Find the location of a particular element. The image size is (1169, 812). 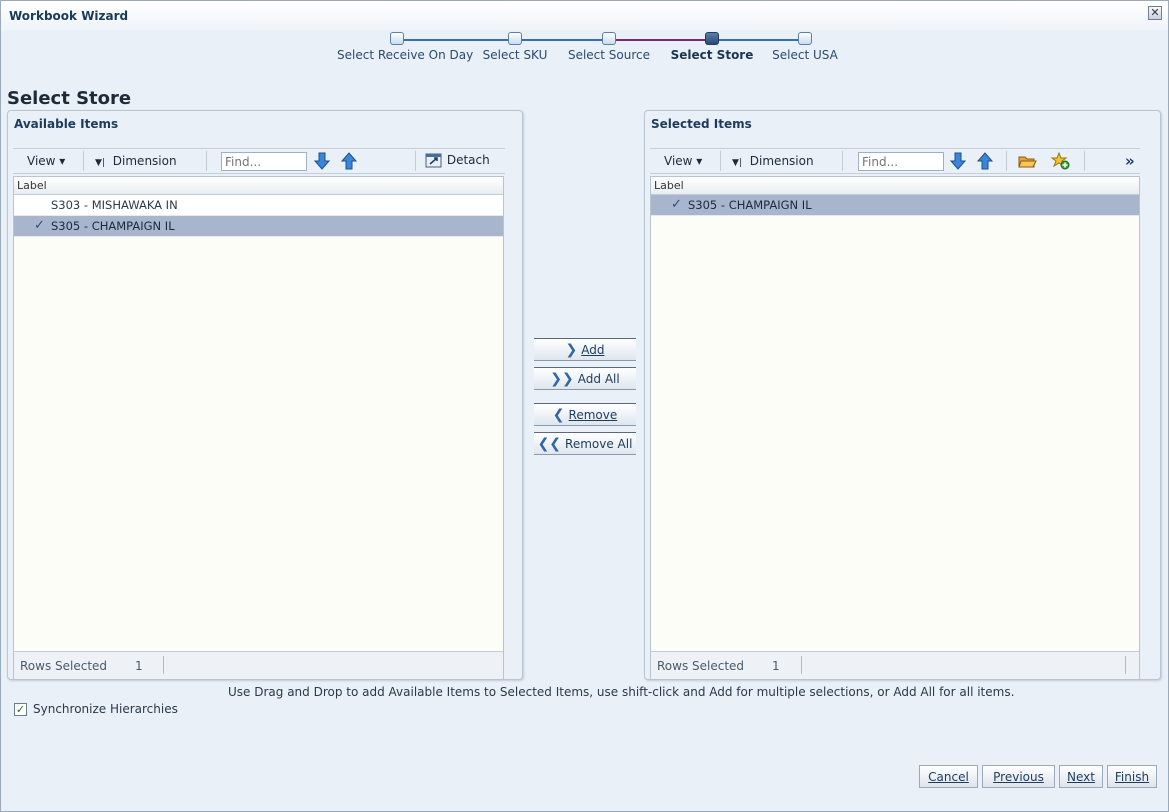

train-stop-receive-on-day: Select Receive On Day is located at coordinates (405, 47).